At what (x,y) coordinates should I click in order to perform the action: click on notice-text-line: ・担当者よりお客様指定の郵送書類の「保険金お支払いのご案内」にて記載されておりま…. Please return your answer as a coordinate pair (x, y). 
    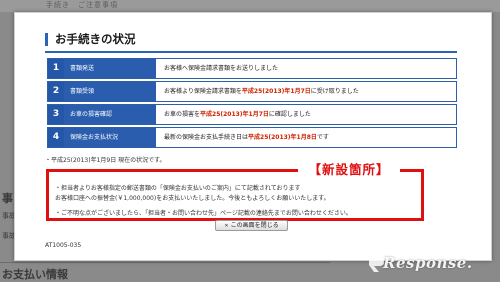
    Looking at the image, I should click on (178, 188).